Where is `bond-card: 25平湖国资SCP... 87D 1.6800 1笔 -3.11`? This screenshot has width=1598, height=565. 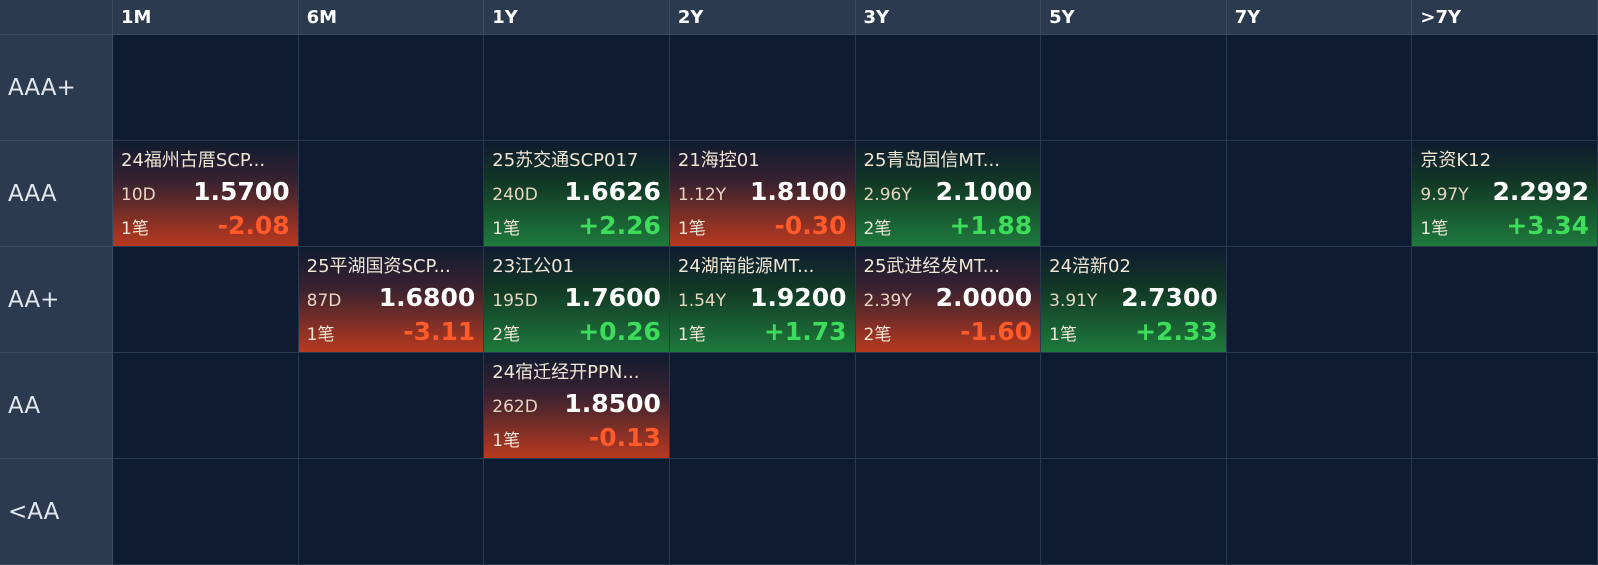
bond-card: 25平湖国资SCP... 87D 1.6800 1笔 -3.11 is located at coordinates (391, 299).